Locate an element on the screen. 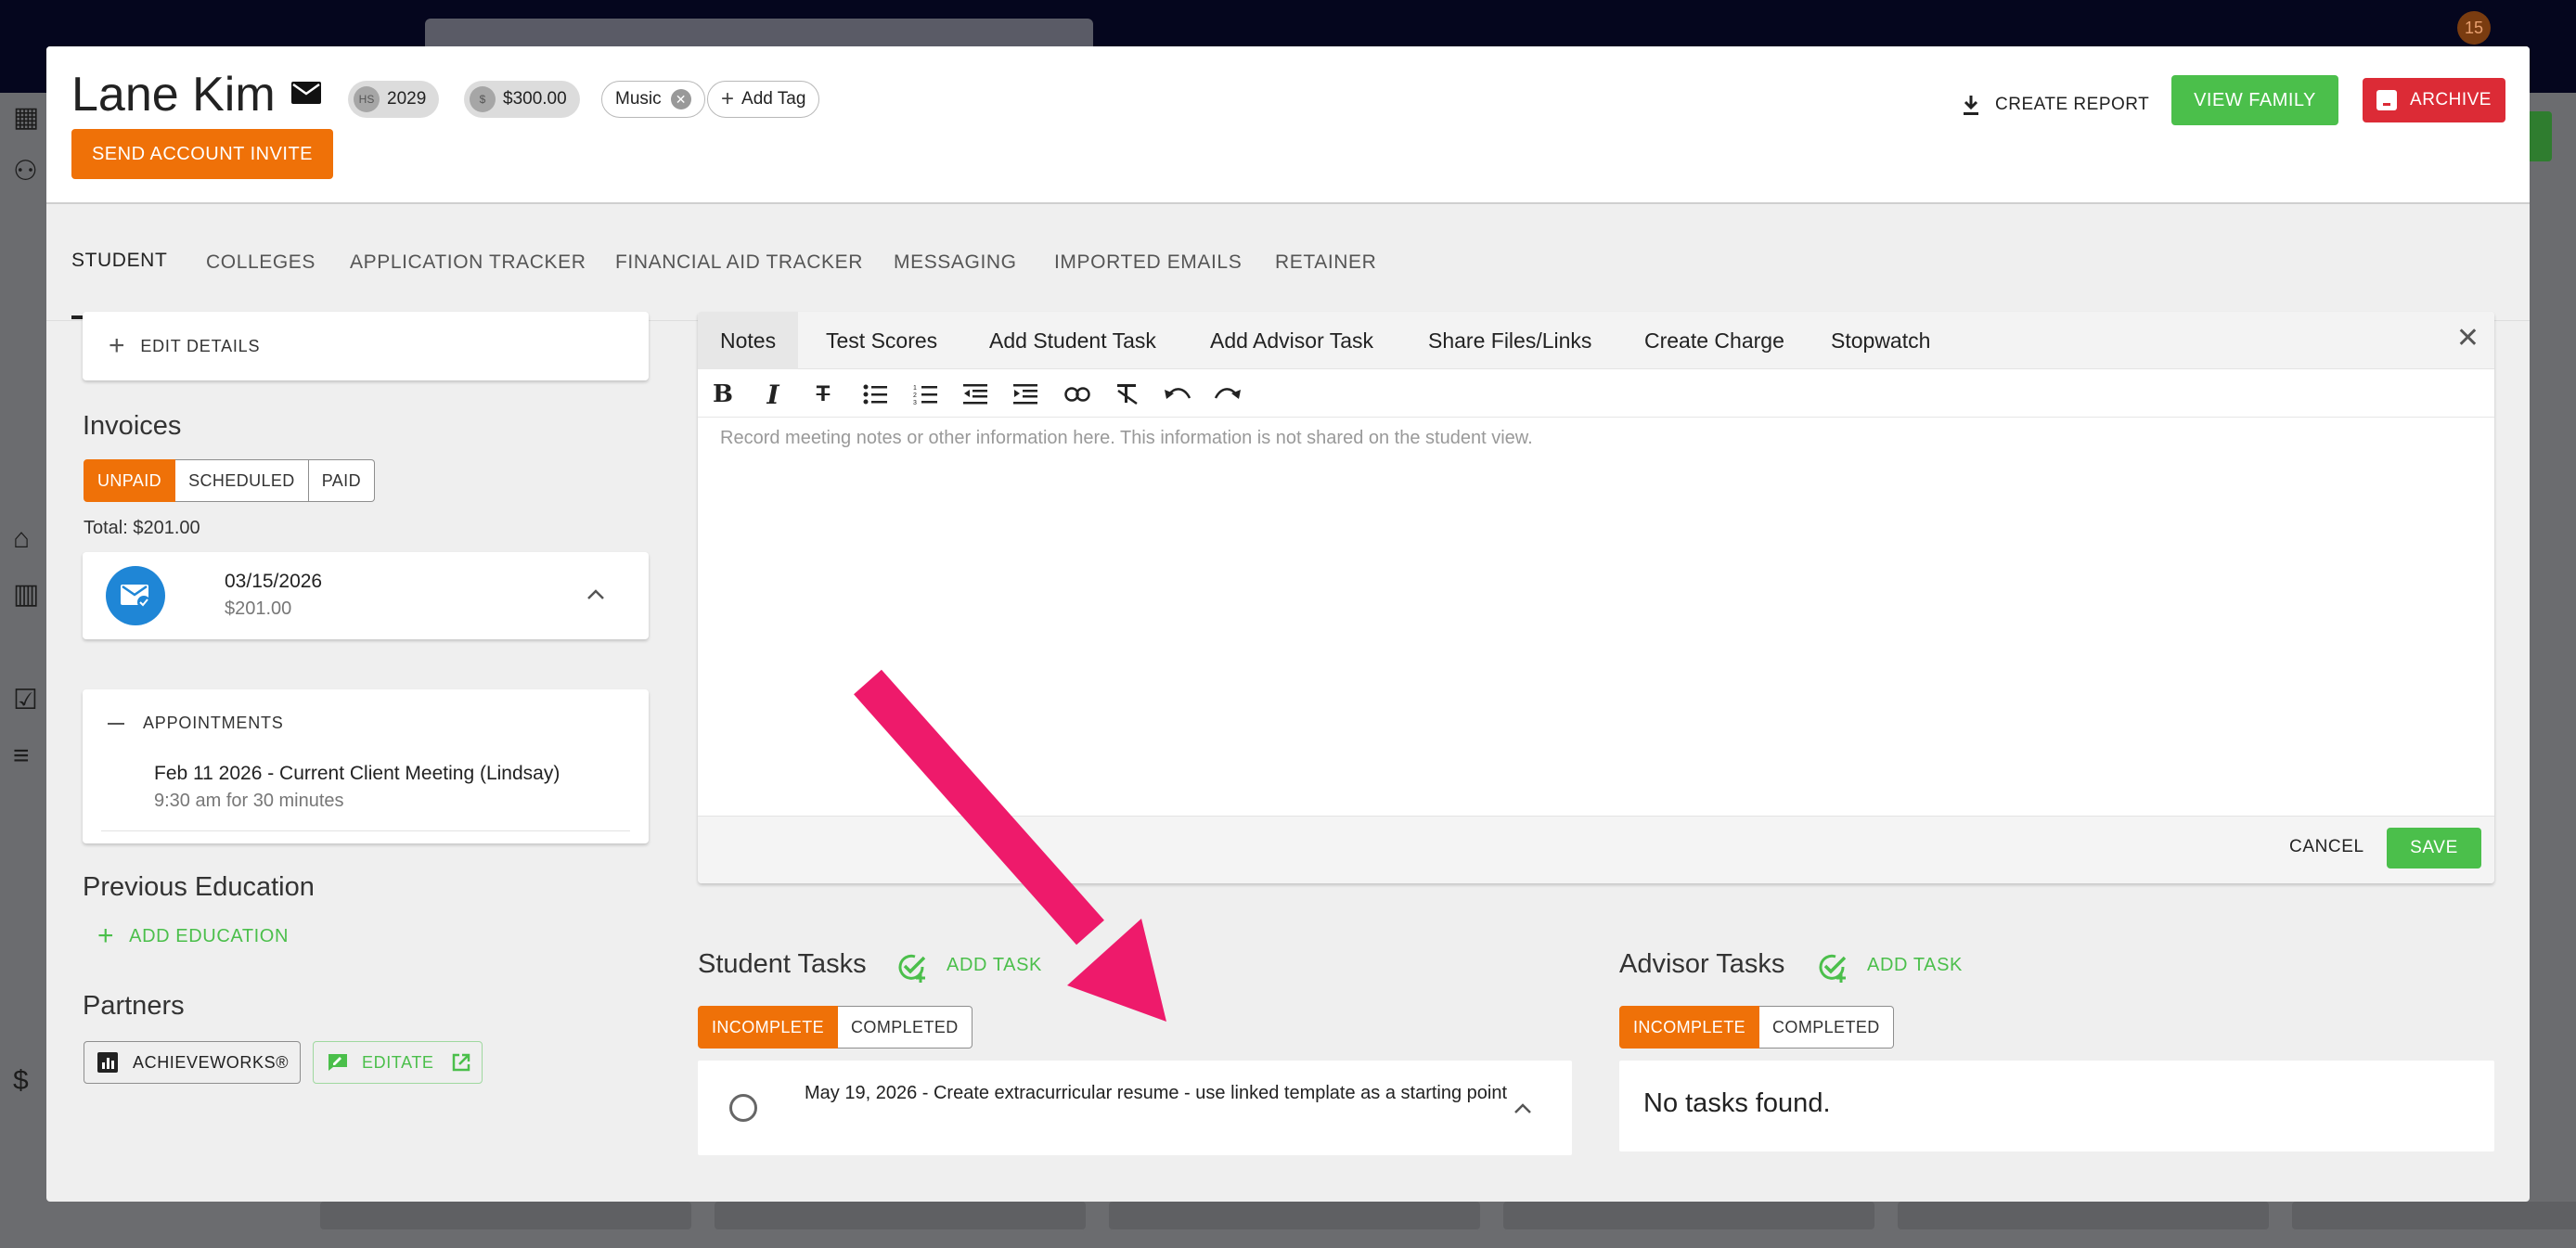 The height and width of the screenshot is (1248, 2576). indent-icon is located at coordinates (1025, 394).